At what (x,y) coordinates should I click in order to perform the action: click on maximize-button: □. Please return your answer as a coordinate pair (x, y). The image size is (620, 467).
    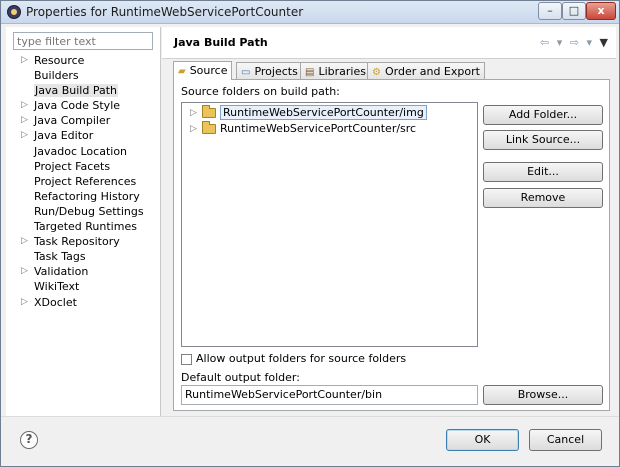
    Looking at the image, I should click on (574, 11).